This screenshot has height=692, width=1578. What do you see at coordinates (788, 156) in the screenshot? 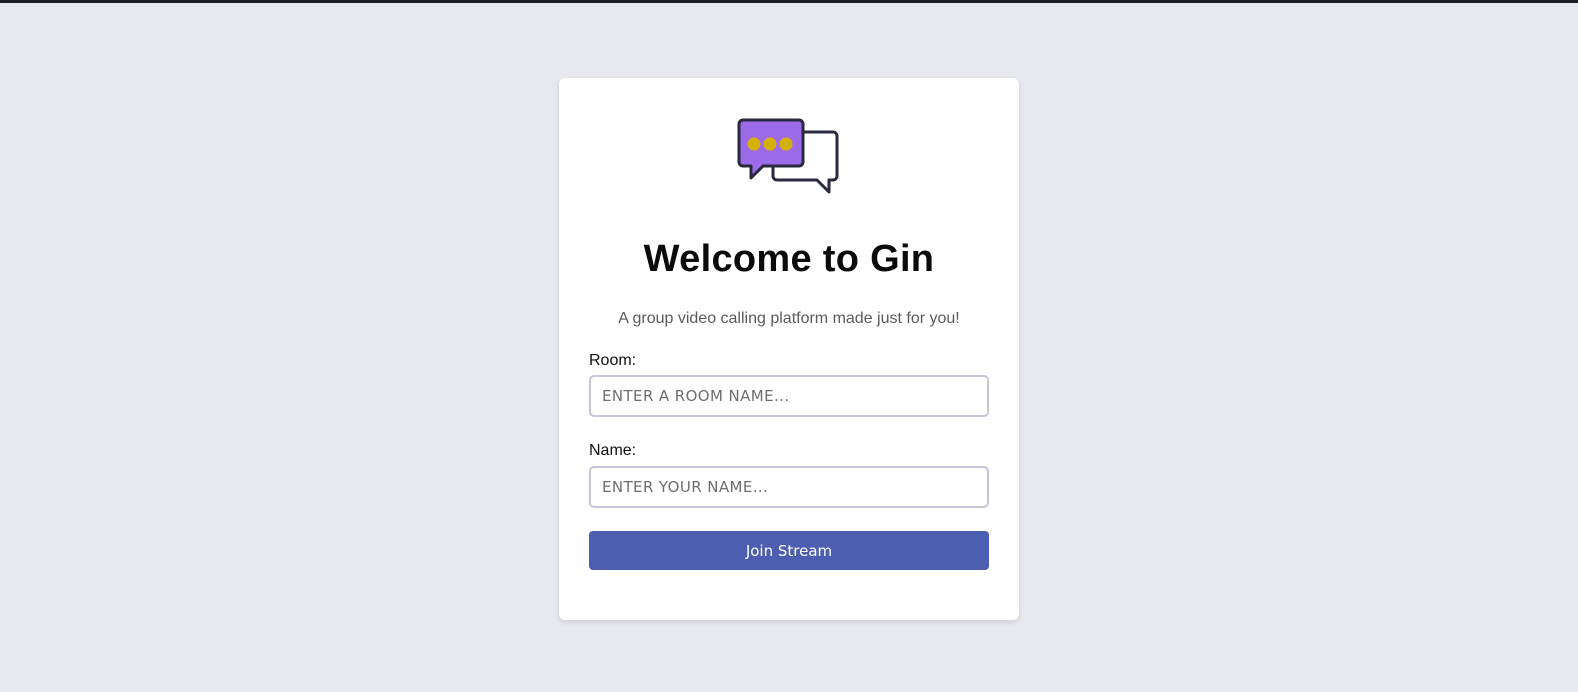
I see `chat-bubbles-icon` at bounding box center [788, 156].